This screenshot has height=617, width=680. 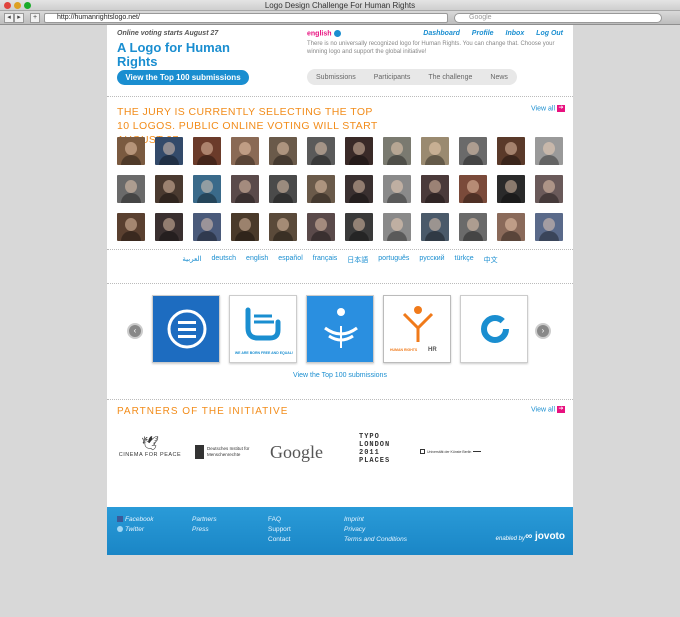 What do you see at coordinates (246, 18) in the screenshot?
I see `address-bar: http://humanrightslogo.net/` at bounding box center [246, 18].